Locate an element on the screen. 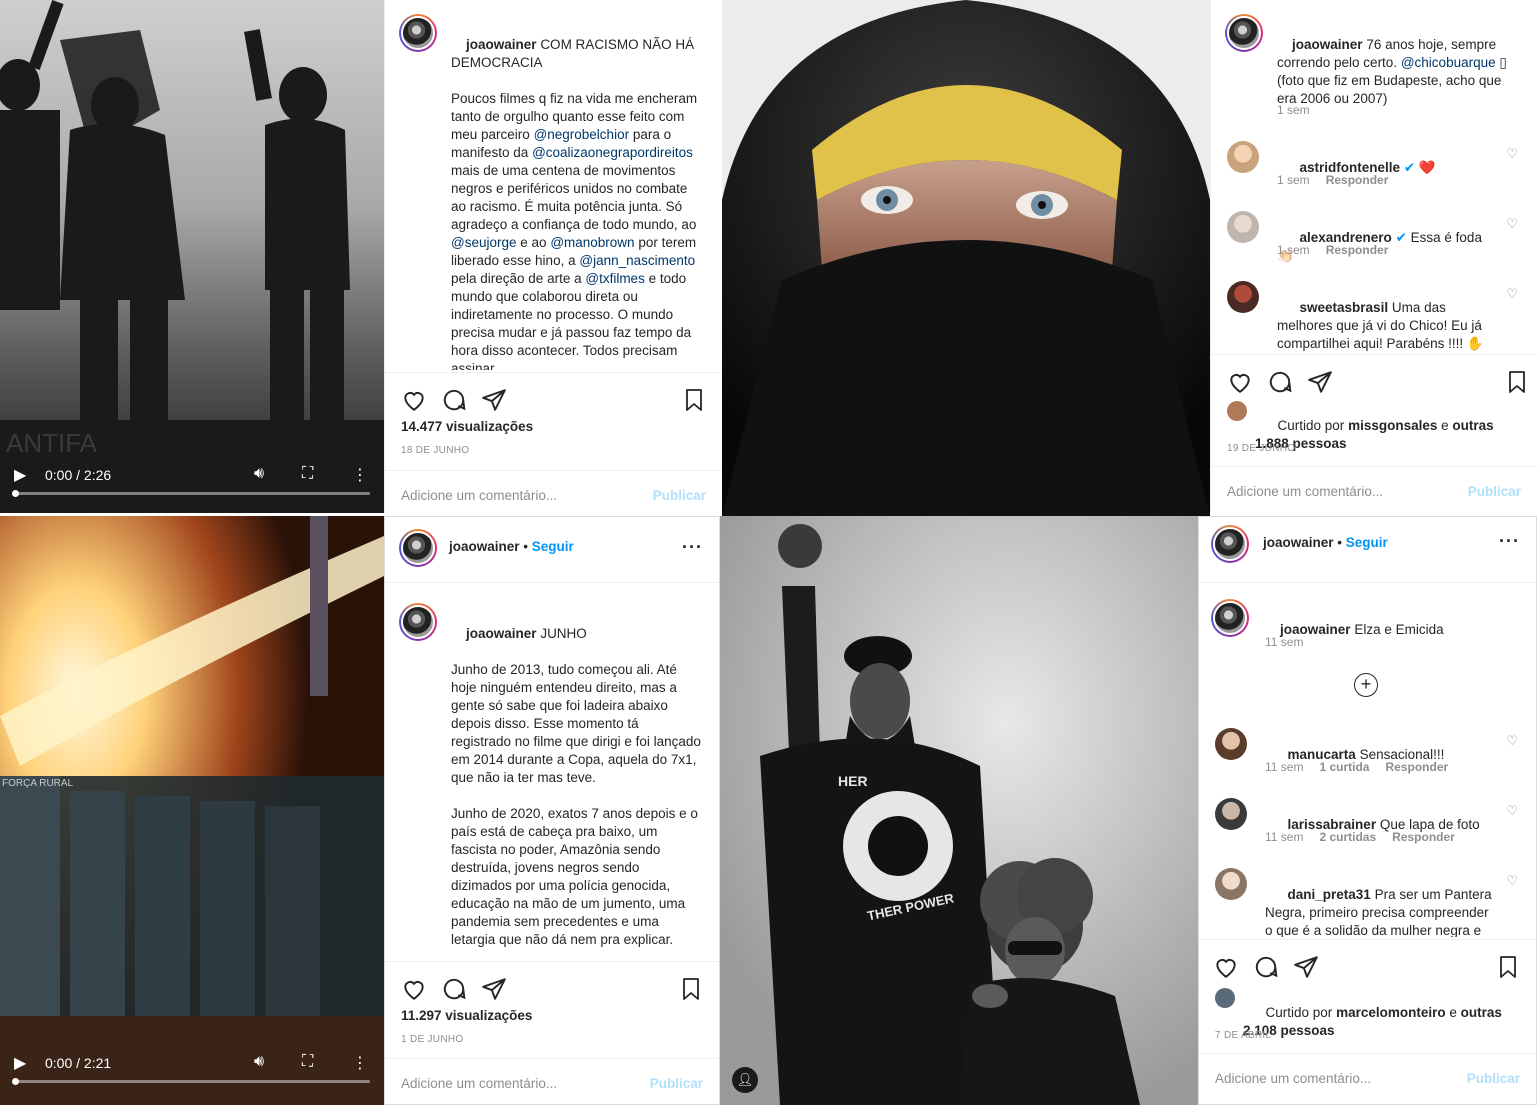 The image size is (1537, 1105). caption-time: 11 sem is located at coordinates (1284, 642).